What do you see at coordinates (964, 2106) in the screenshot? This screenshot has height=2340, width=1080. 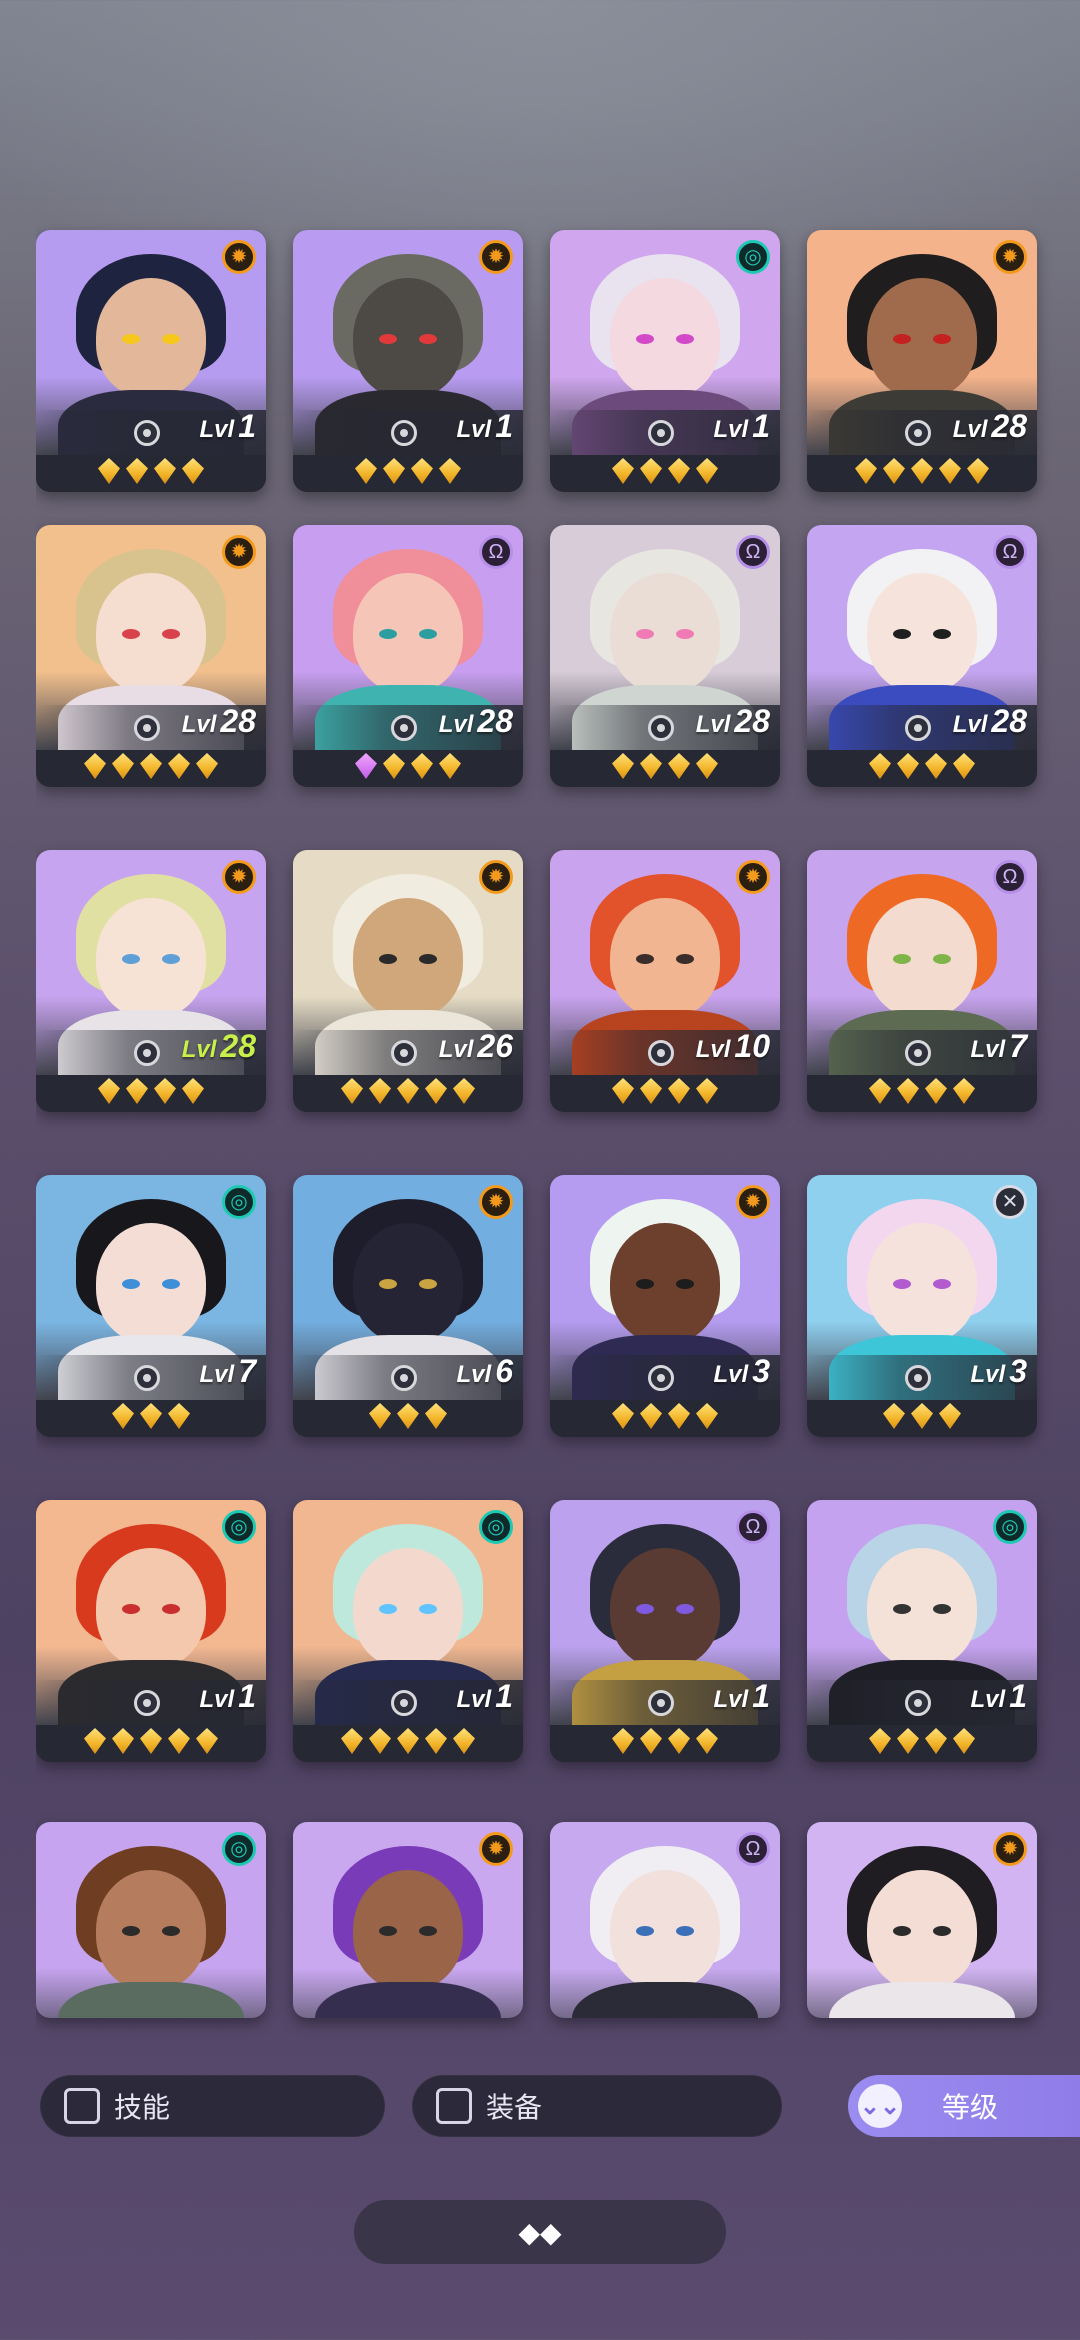 I see `sort-by-level-button: ⌄⌄ 等级` at bounding box center [964, 2106].